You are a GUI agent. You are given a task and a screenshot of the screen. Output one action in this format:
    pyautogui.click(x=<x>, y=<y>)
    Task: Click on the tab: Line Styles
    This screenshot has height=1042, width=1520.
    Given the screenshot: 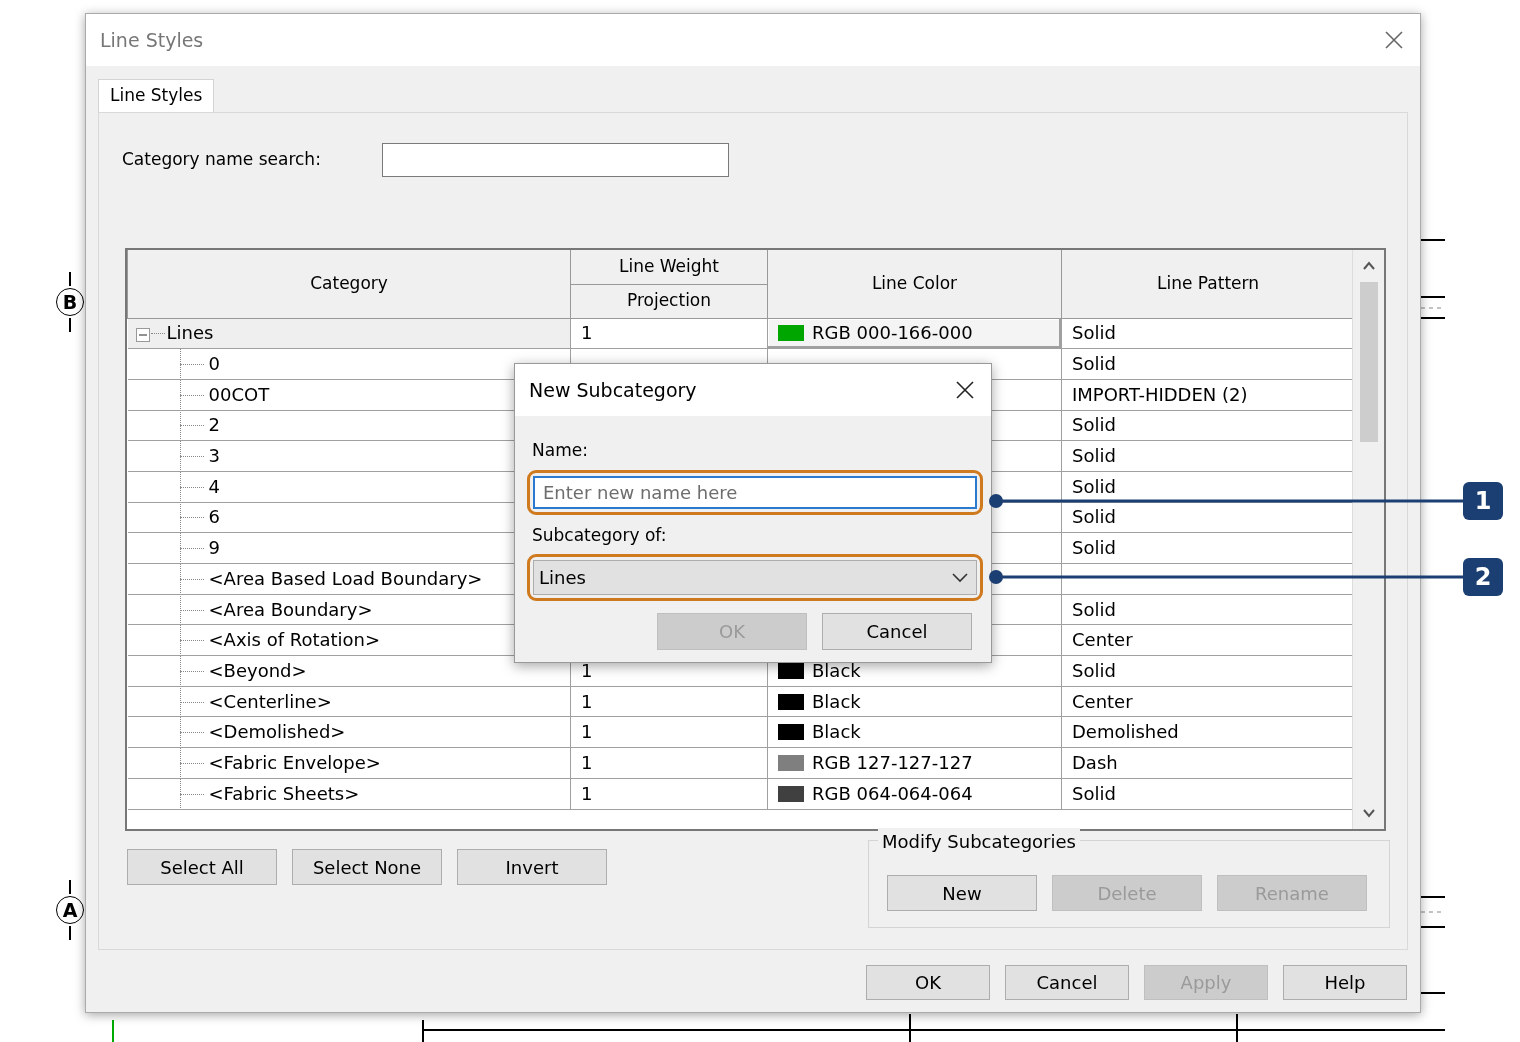 What is the action you would take?
    pyautogui.click(x=156, y=95)
    